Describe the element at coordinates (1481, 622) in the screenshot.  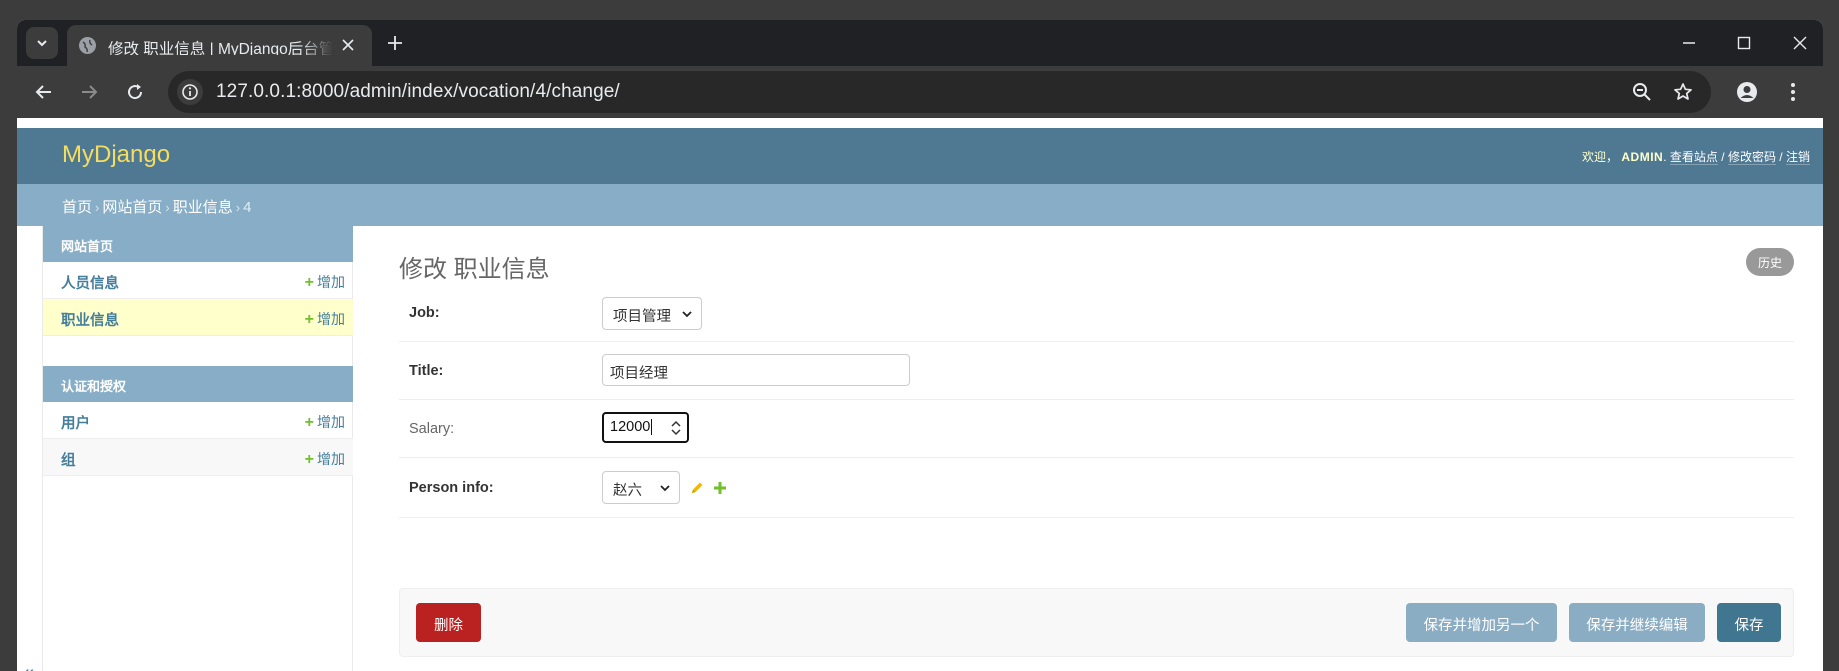
I see `save-and-add-another-button: 保存并增加另一个` at that location.